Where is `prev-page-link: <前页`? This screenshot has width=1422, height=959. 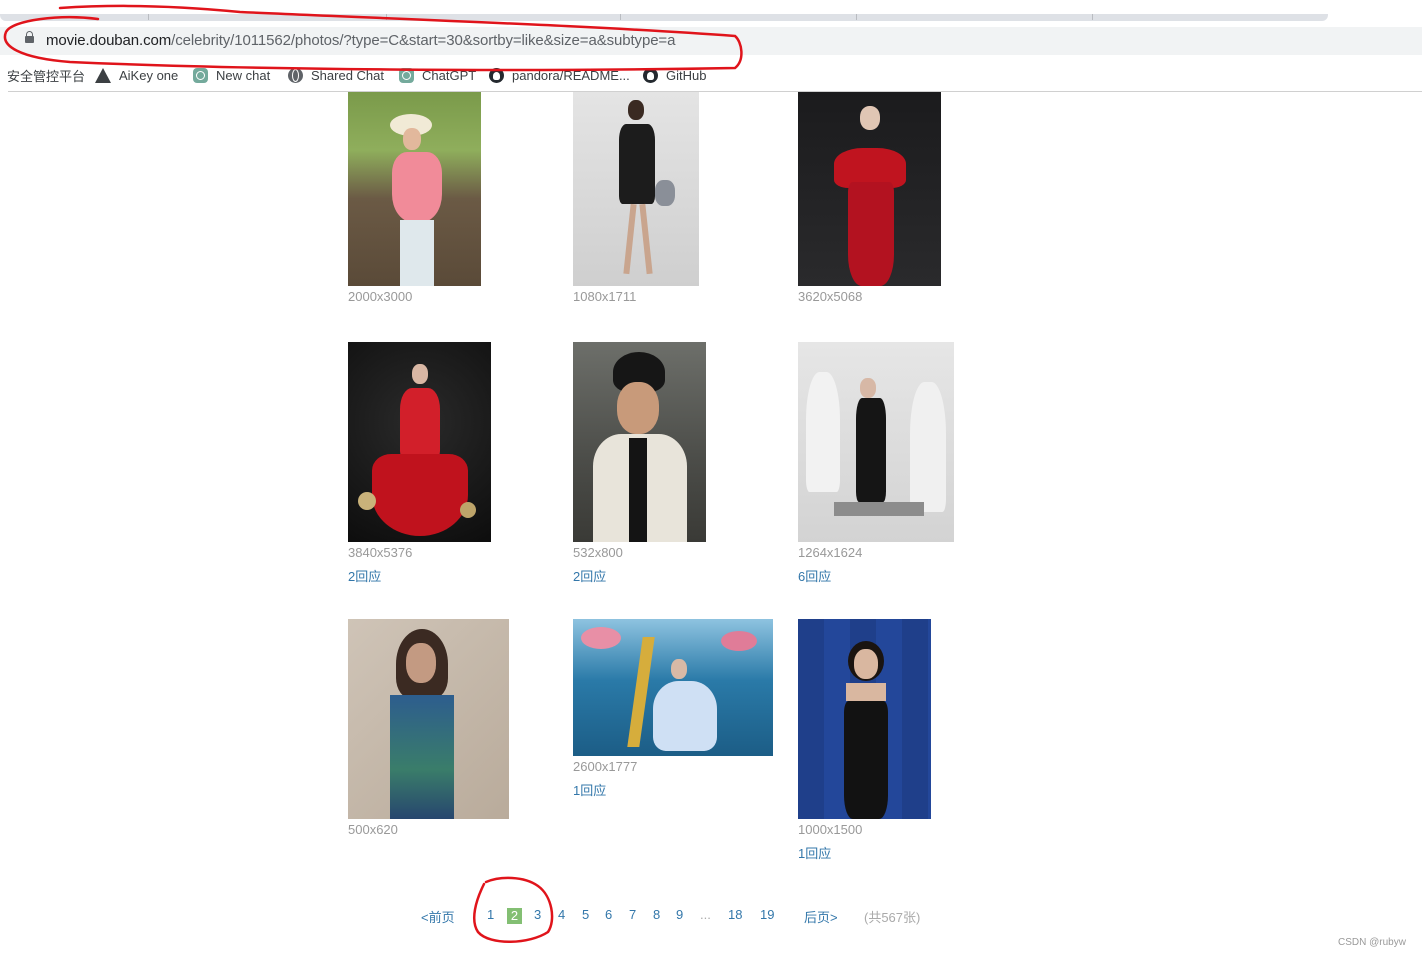
prev-page-link: <前页 is located at coordinates (438, 916).